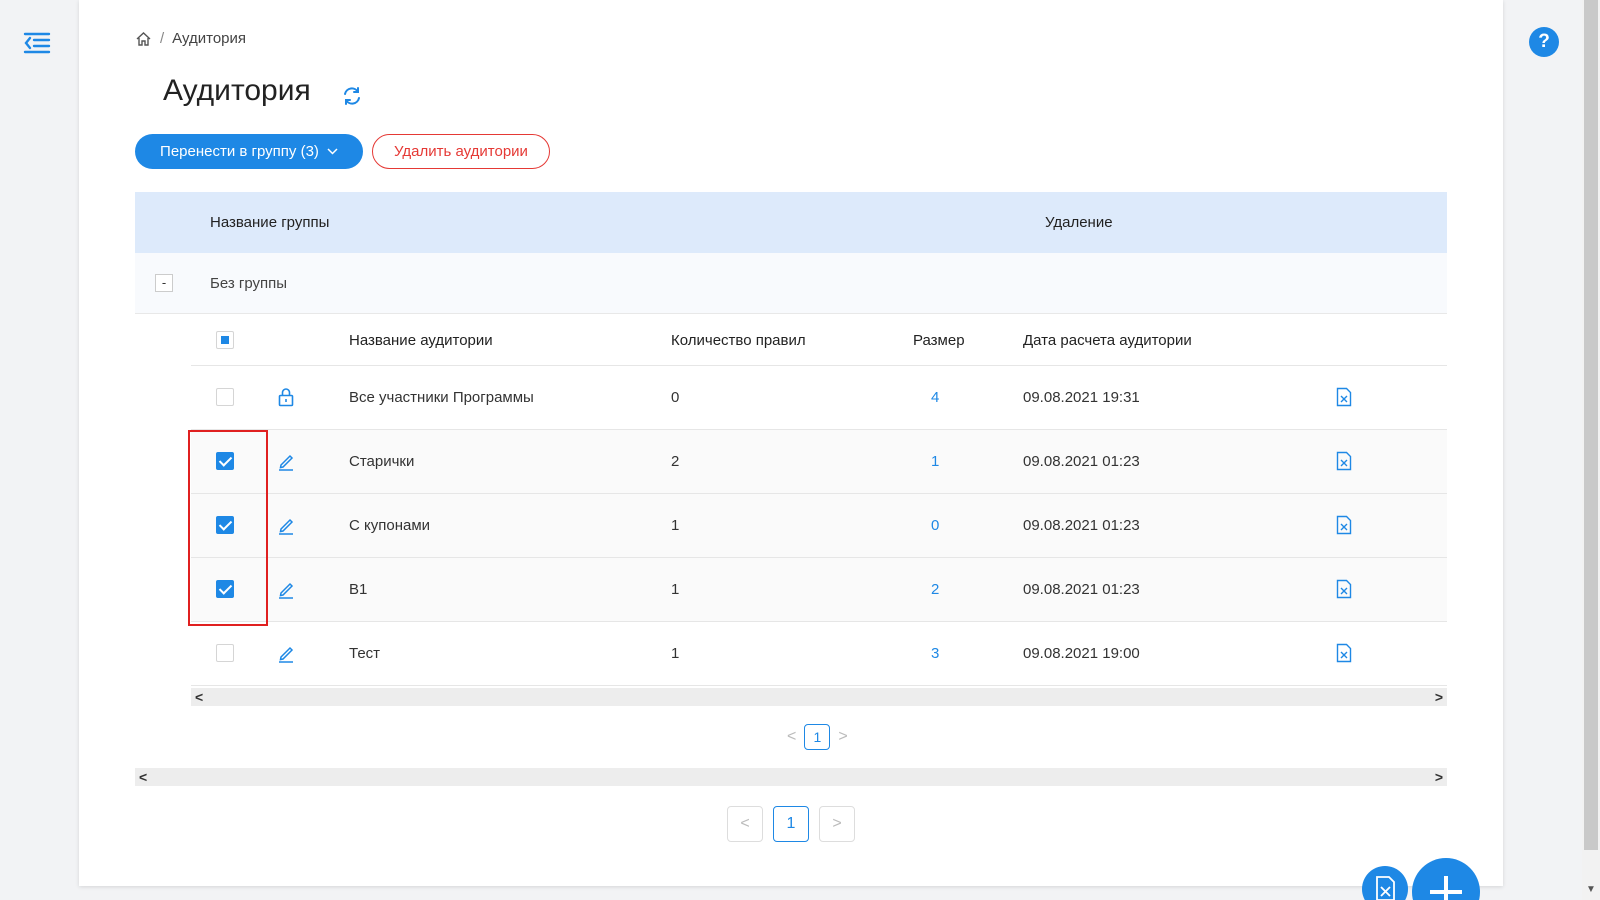  Describe the element at coordinates (1107, 340) in the screenshot. I see `header-calc-date: Дата расчета аудитории` at that location.